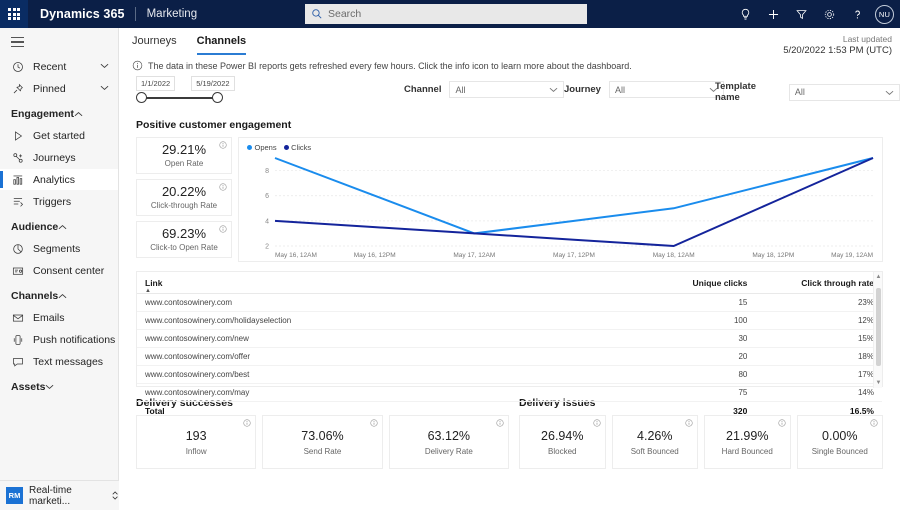  What do you see at coordinates (18, 271) in the screenshot?
I see `consent-icon-wrap` at bounding box center [18, 271].